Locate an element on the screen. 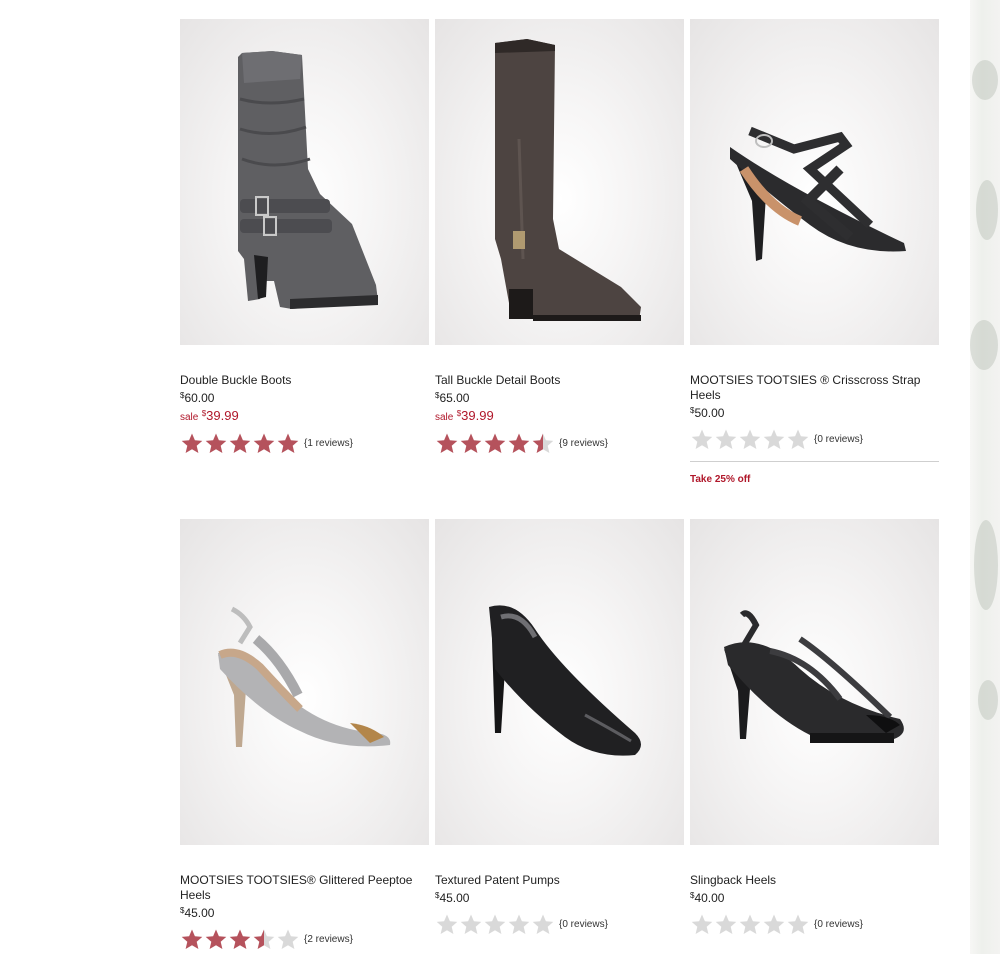 The height and width of the screenshot is (954, 1000). black-slingback-peeptoe-image is located at coordinates (814, 676).